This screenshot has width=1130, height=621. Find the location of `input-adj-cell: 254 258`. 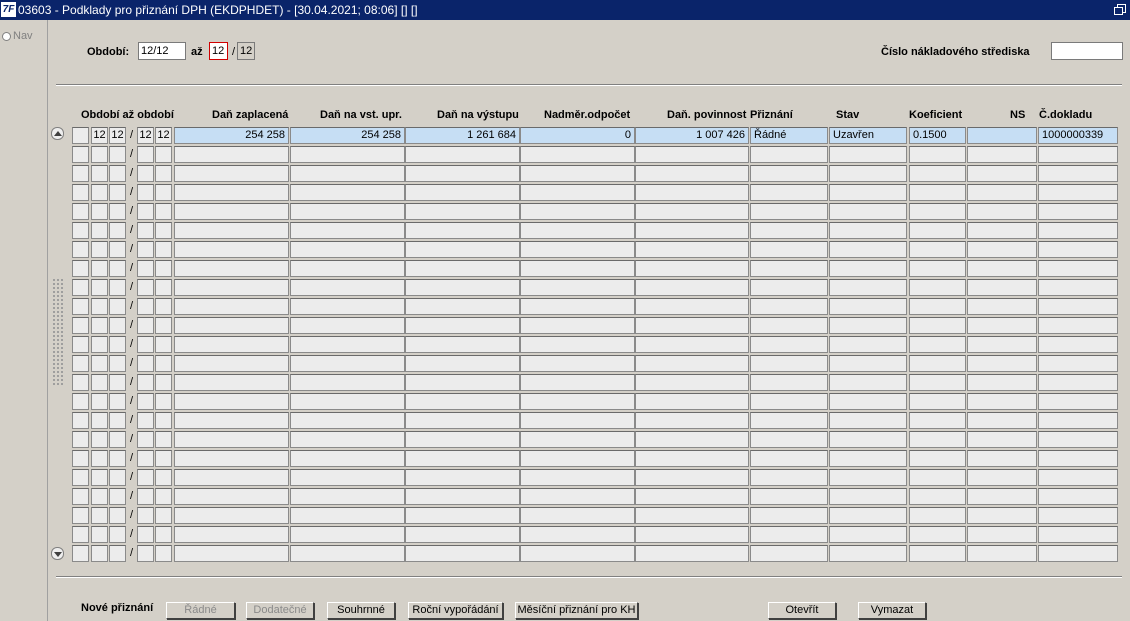

input-adj-cell: 254 258 is located at coordinates (347, 135).